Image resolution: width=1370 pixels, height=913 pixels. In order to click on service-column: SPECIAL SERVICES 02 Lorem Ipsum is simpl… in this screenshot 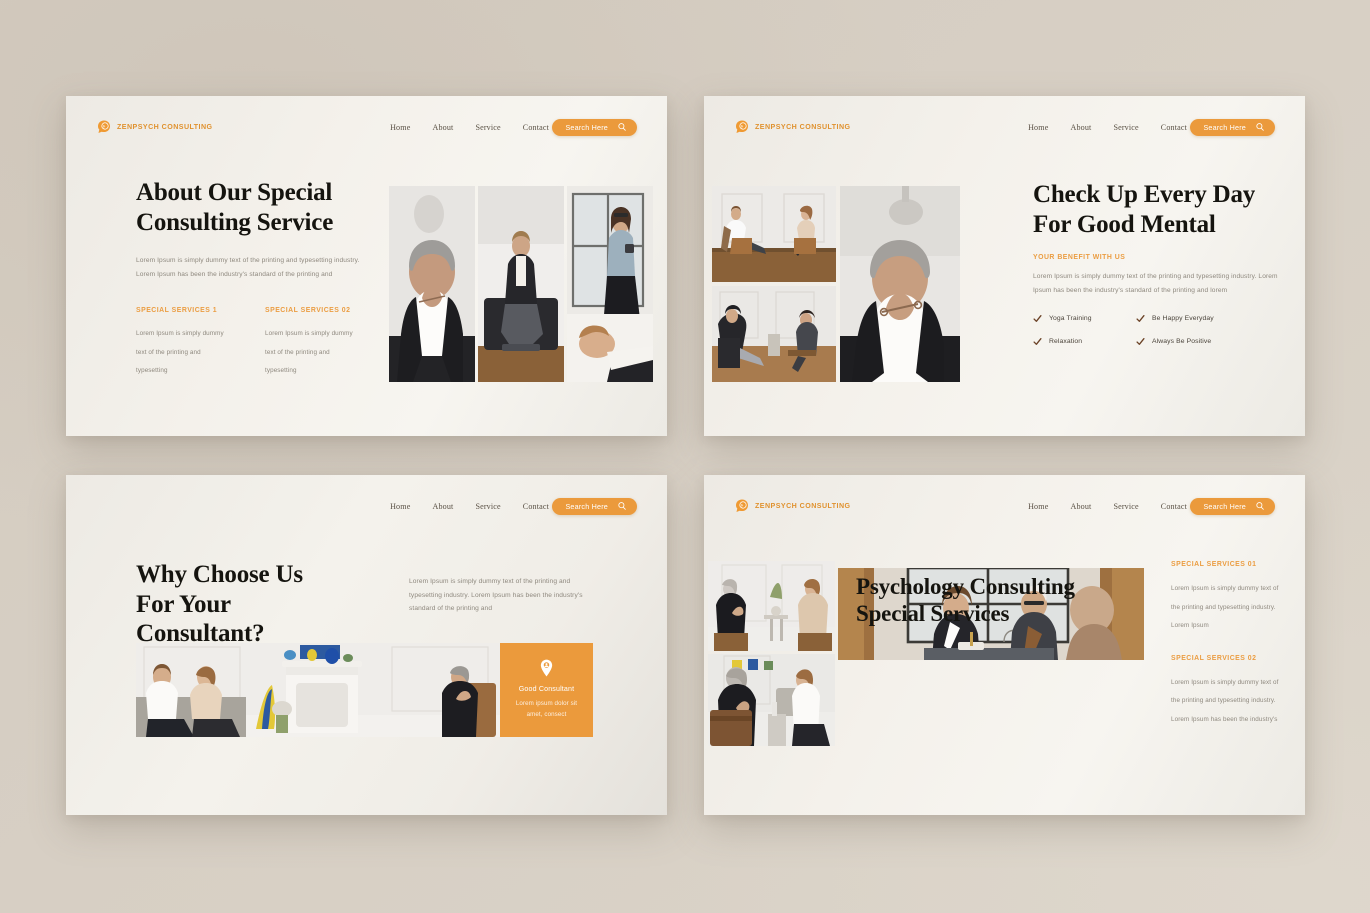, I will do `click(313, 342)`.